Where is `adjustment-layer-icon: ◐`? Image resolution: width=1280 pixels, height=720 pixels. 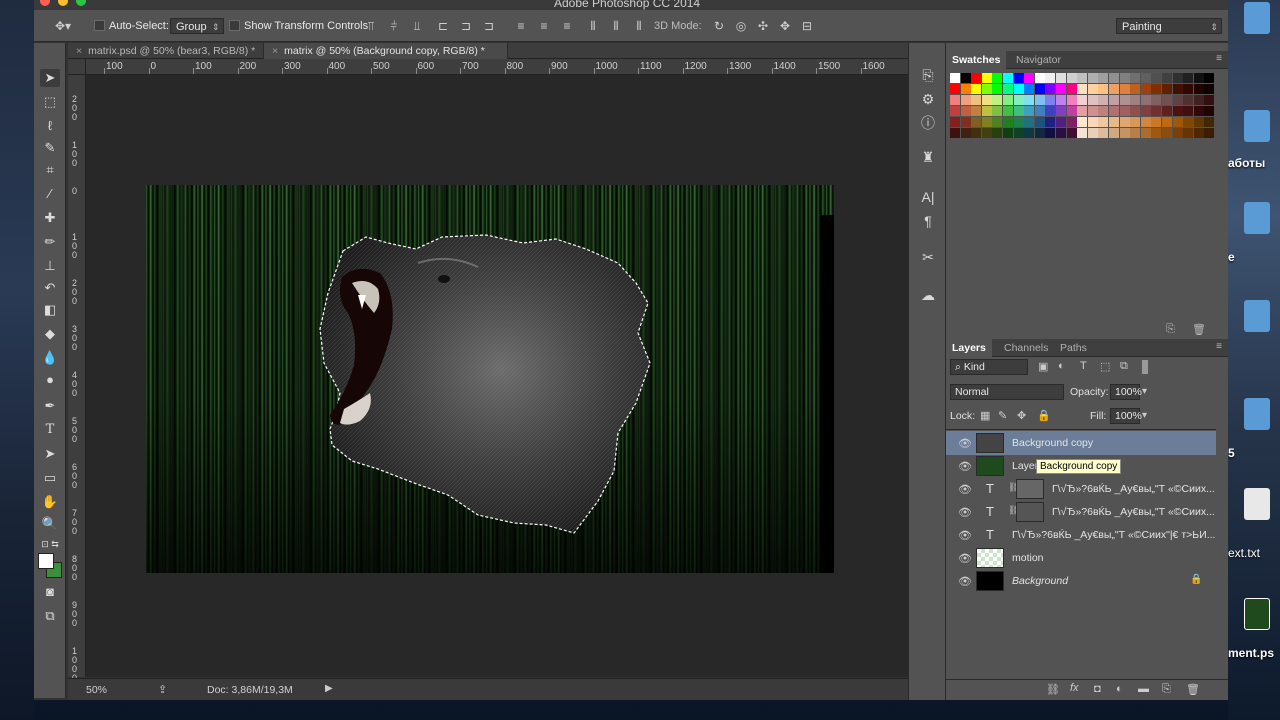 adjustment-layer-icon: ◐ is located at coordinates (1119, 689).